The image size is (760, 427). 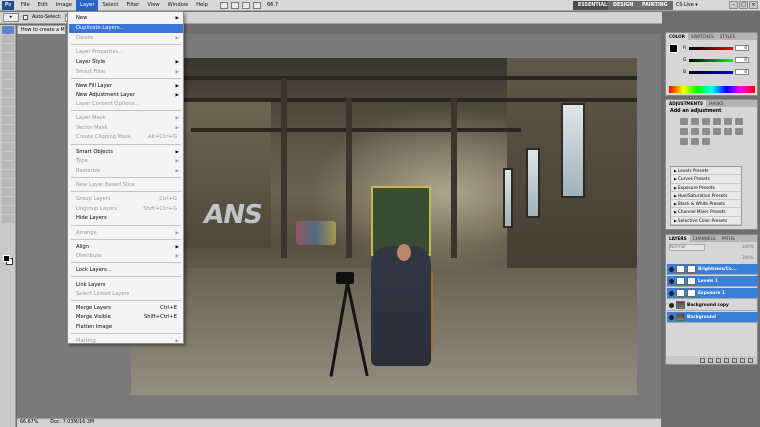 What do you see at coordinates (126, 294) in the screenshot?
I see `menu-item-select-linked-layers: Select Linked Layers` at bounding box center [126, 294].